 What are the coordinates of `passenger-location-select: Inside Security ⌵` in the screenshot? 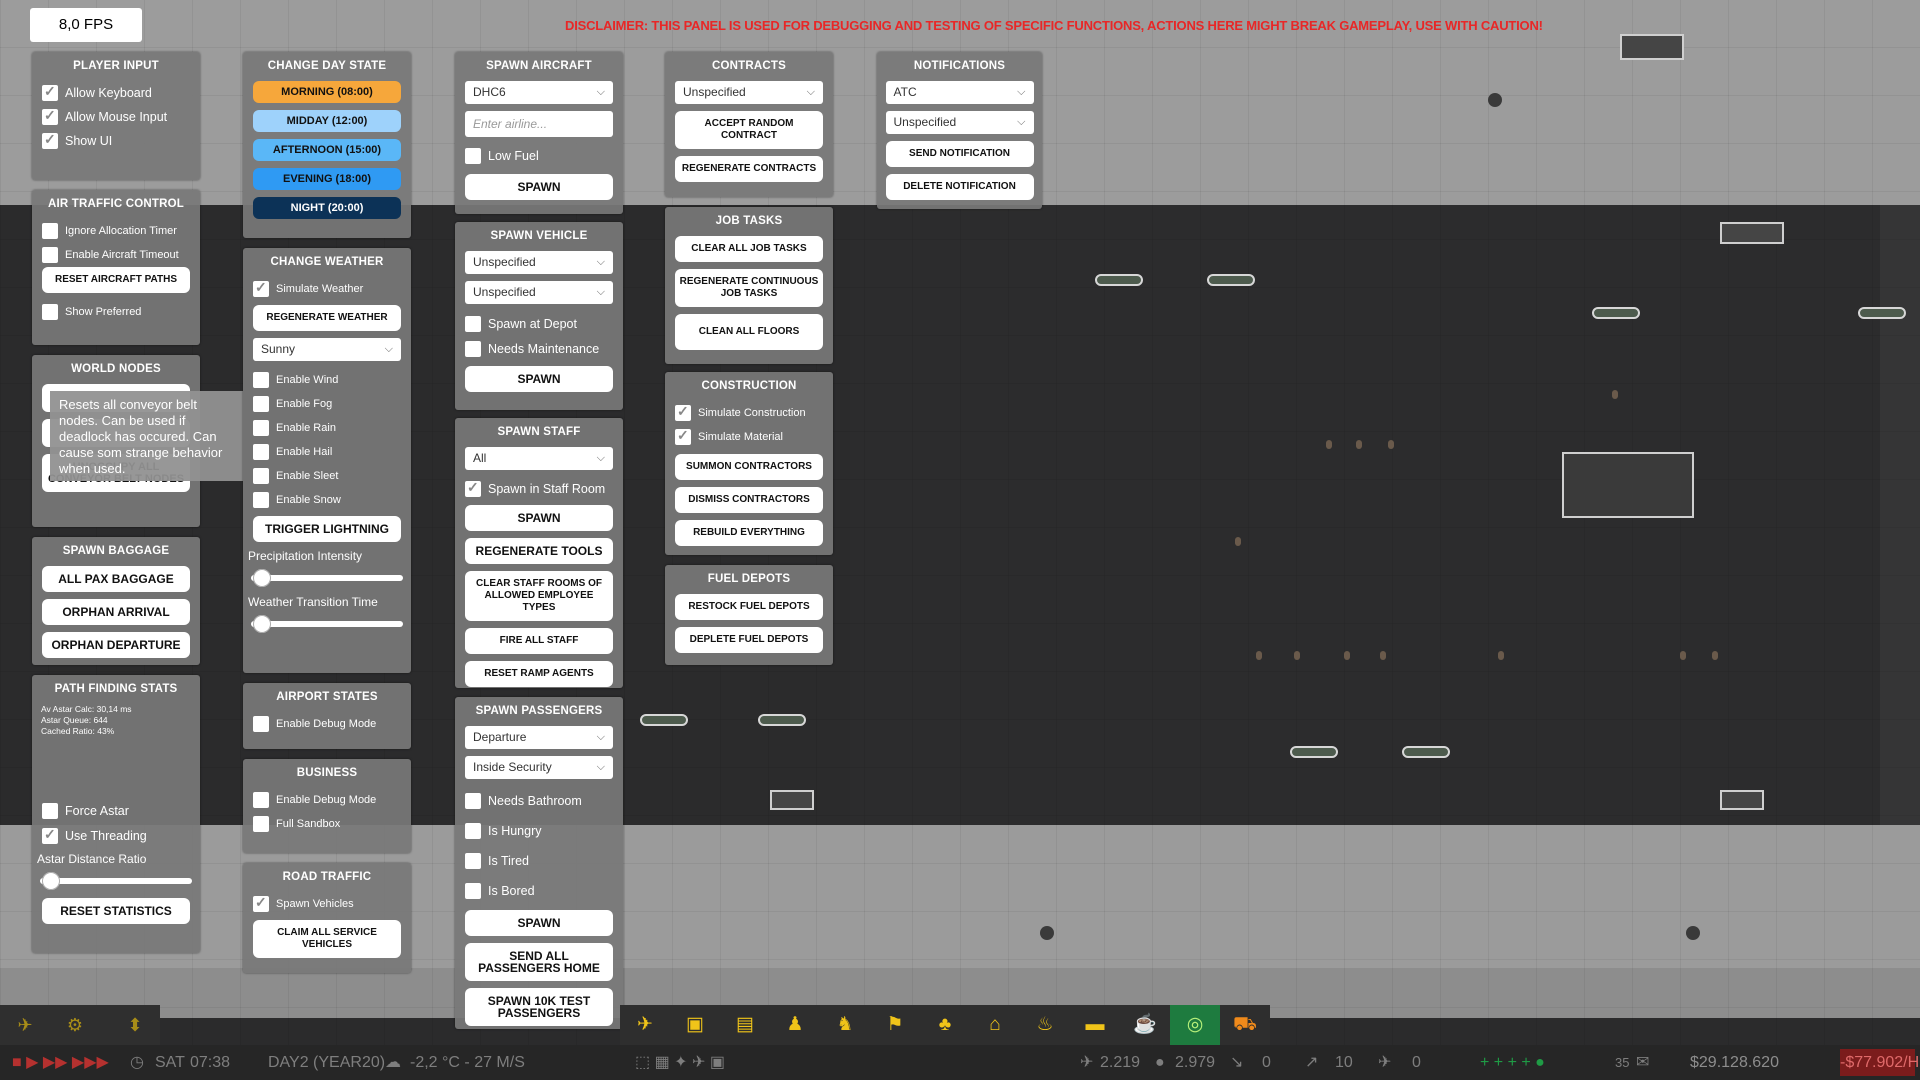 It's located at (539, 767).